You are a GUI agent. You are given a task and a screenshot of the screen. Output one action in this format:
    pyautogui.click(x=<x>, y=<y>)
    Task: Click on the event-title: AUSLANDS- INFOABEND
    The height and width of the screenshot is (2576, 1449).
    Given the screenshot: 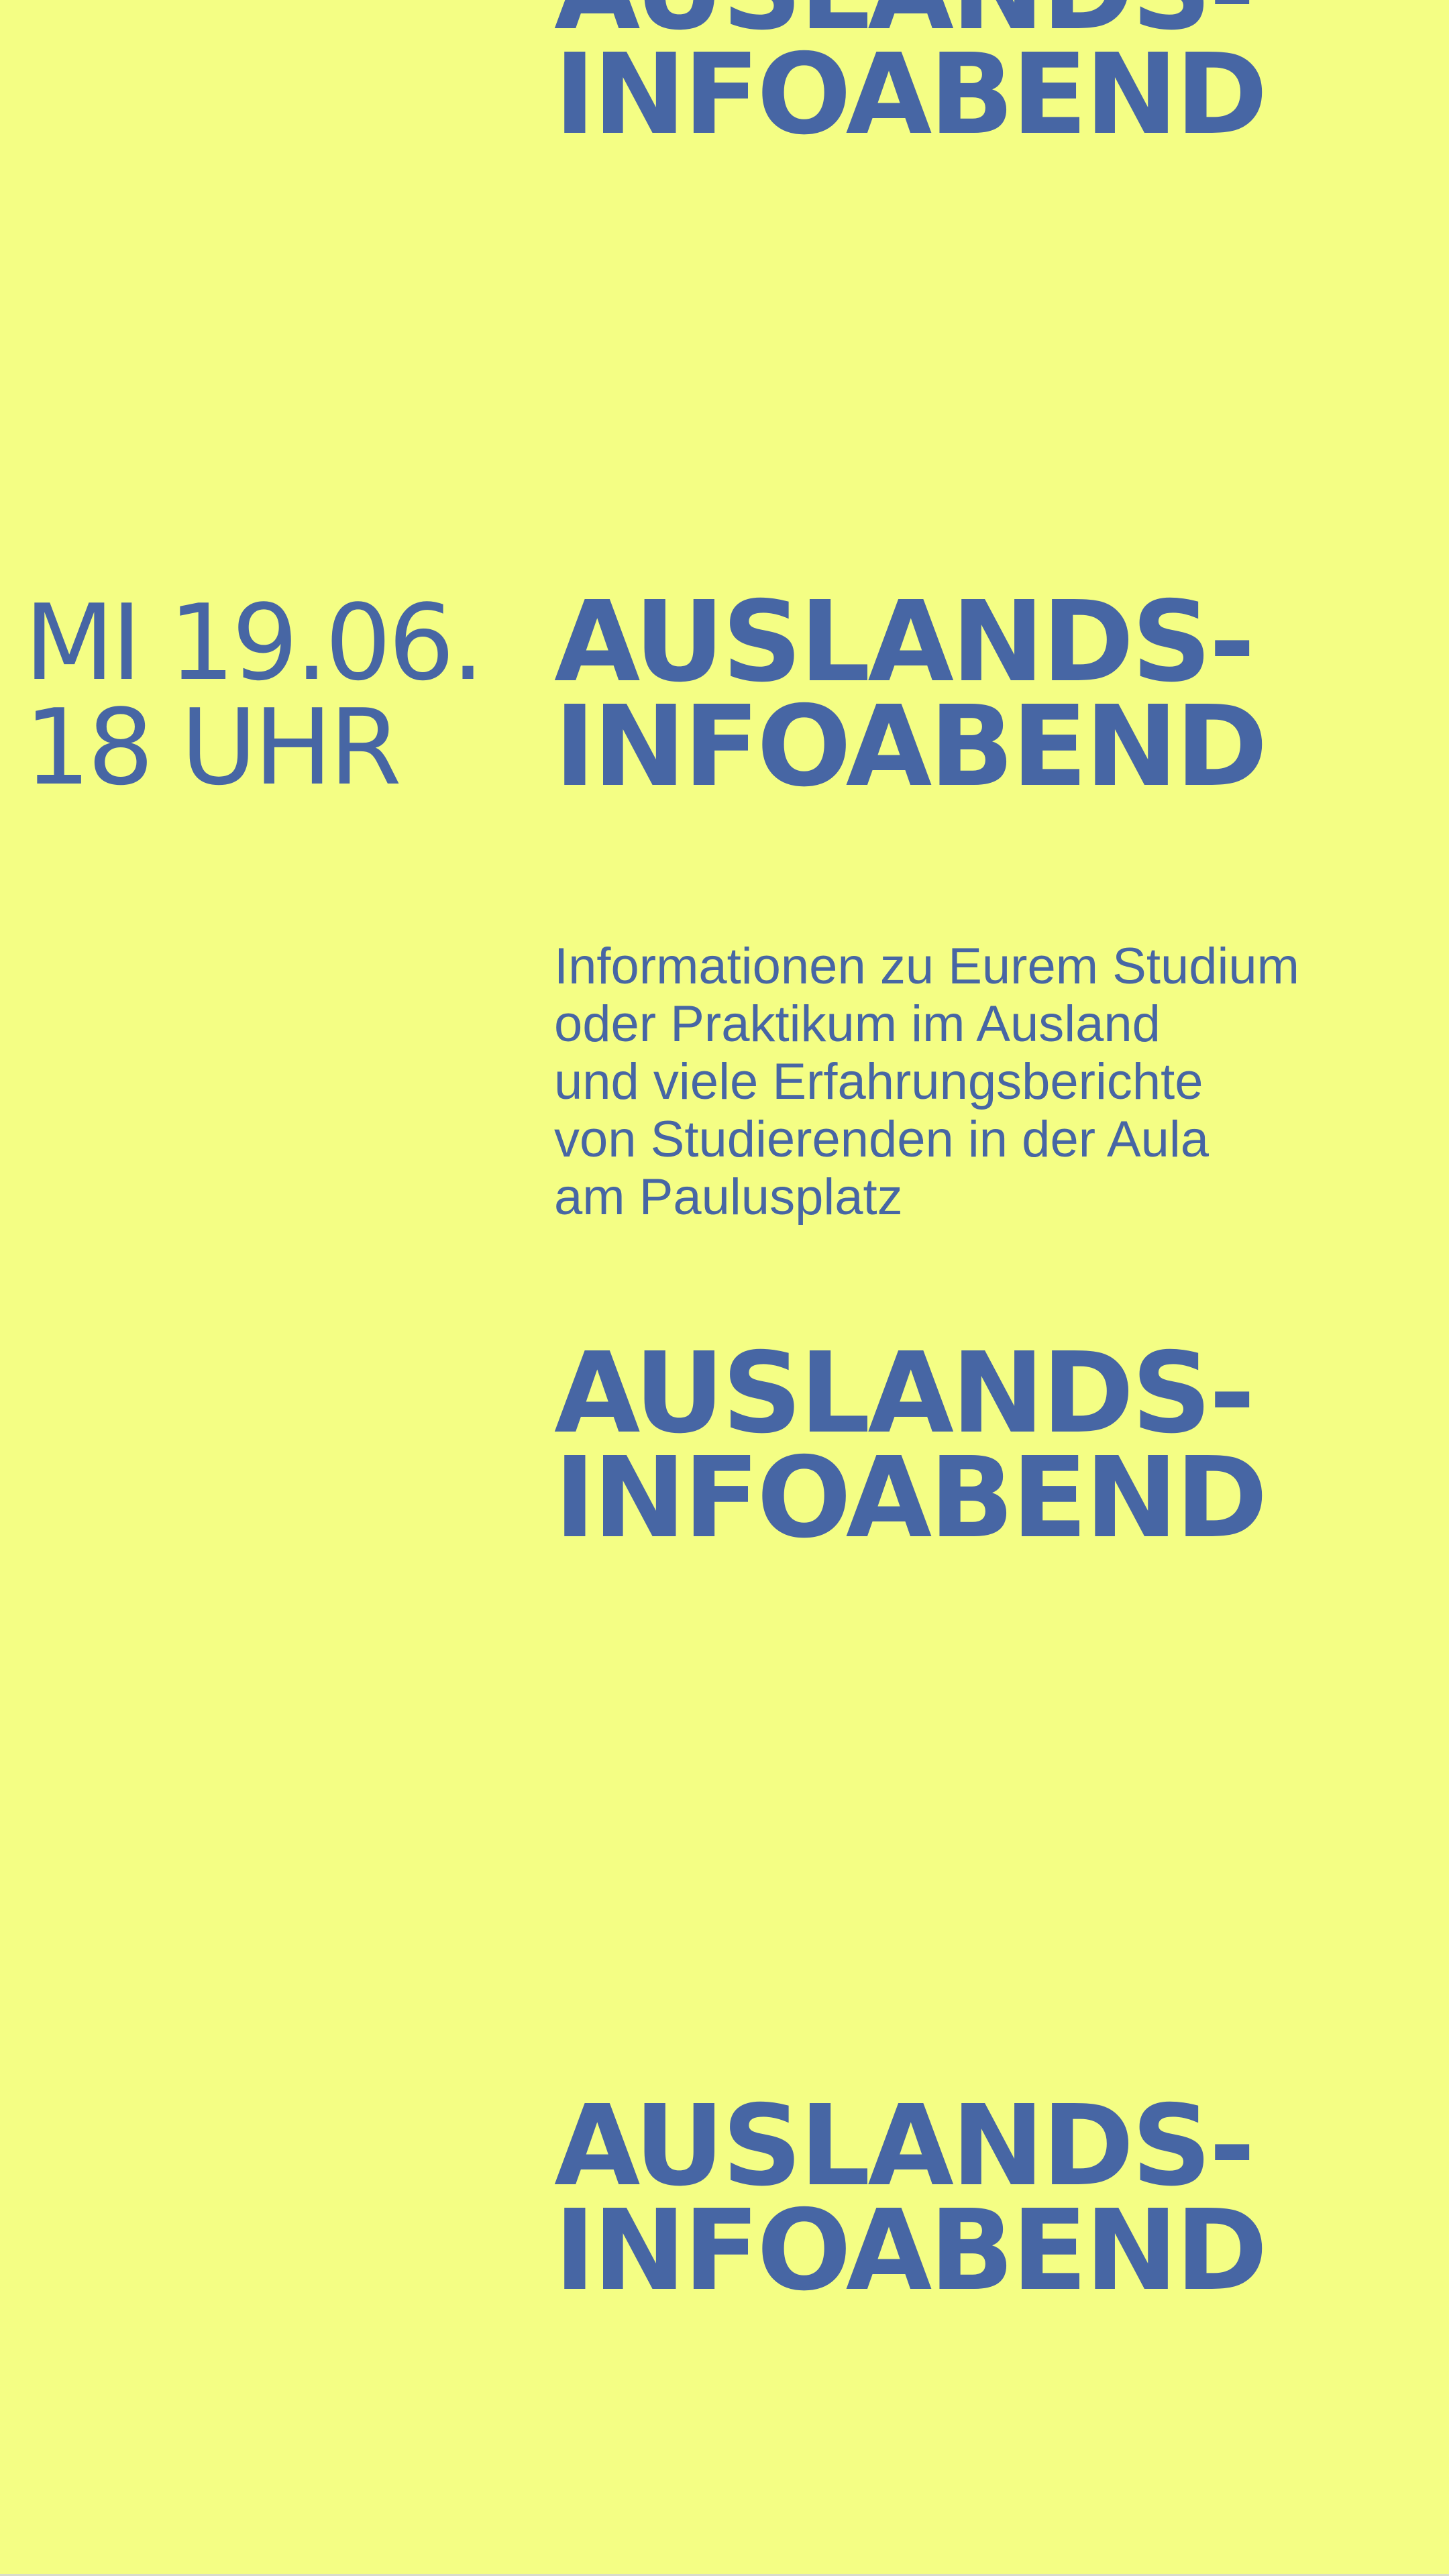 What is the action you would take?
    pyautogui.click(x=911, y=695)
    